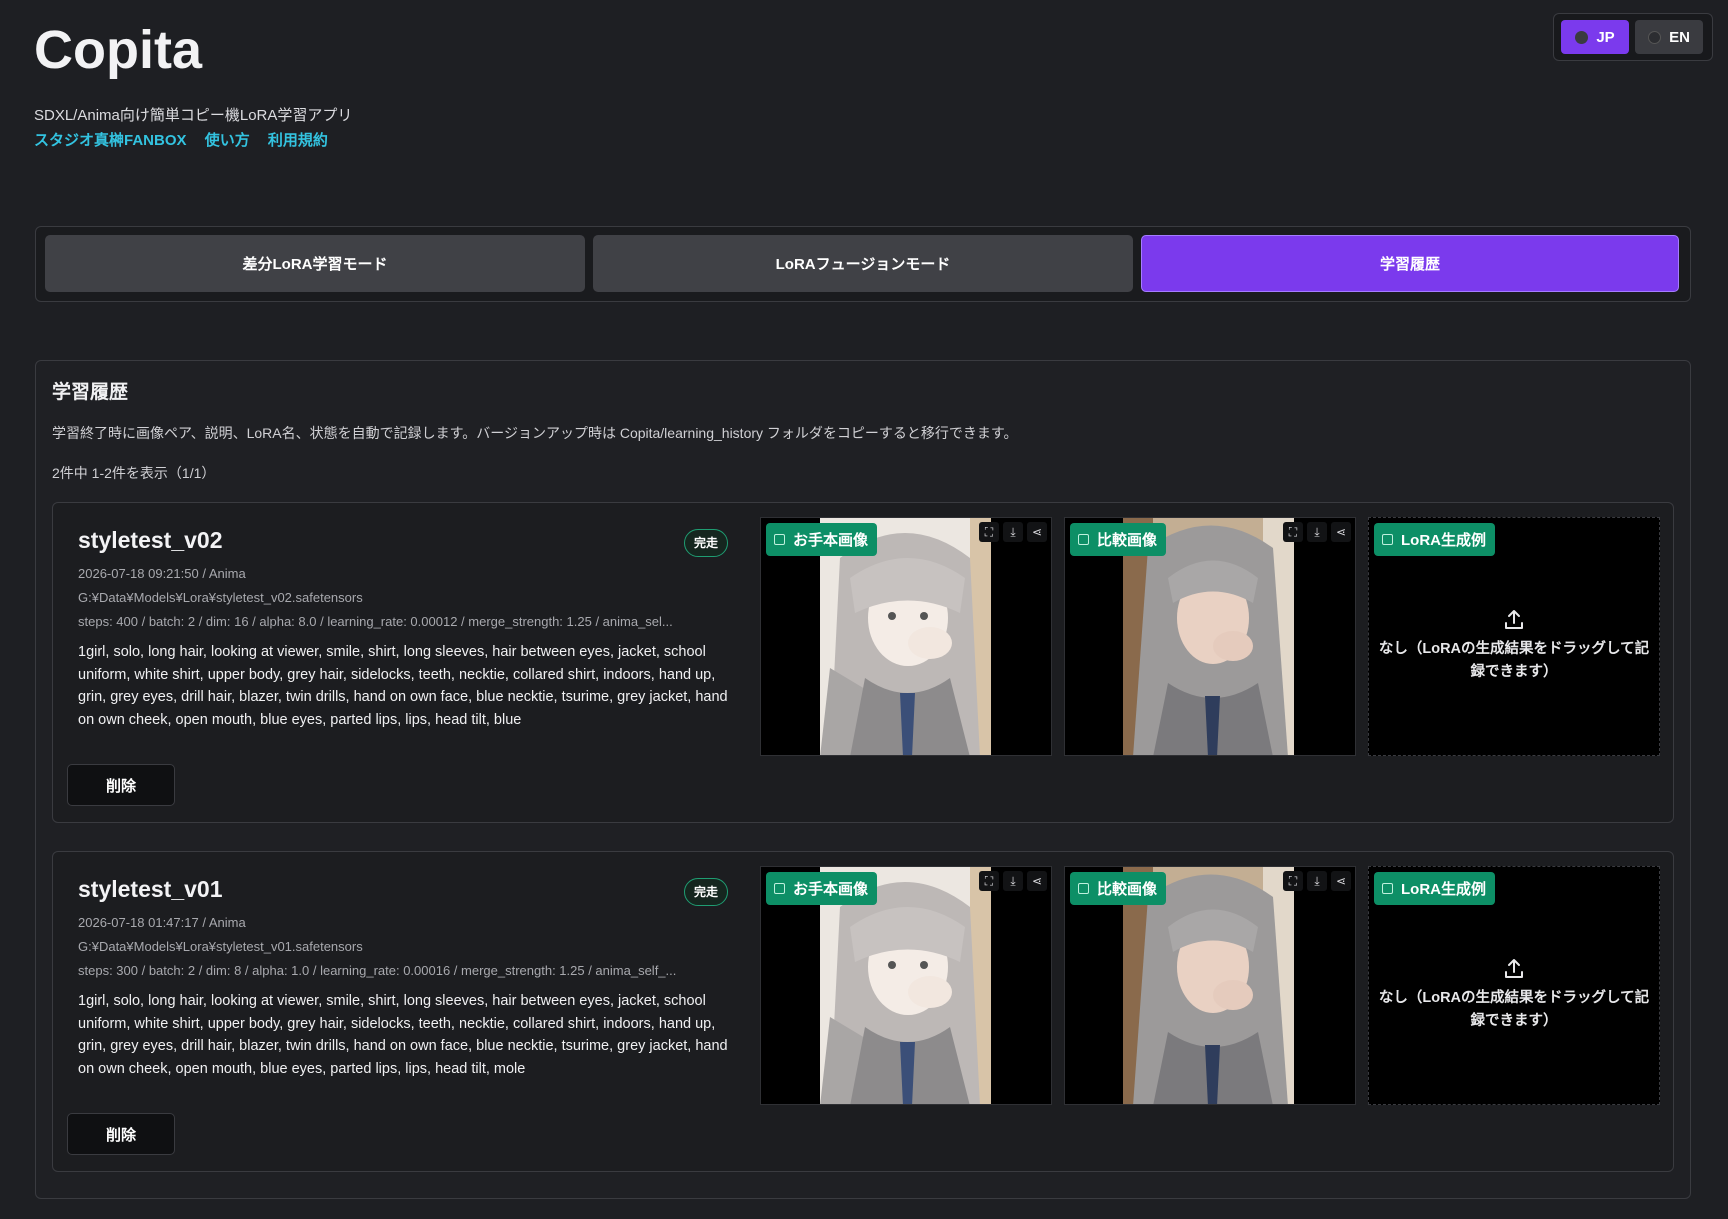 The image size is (1728, 1219). I want to click on lang-en-button: EN, so click(1669, 37).